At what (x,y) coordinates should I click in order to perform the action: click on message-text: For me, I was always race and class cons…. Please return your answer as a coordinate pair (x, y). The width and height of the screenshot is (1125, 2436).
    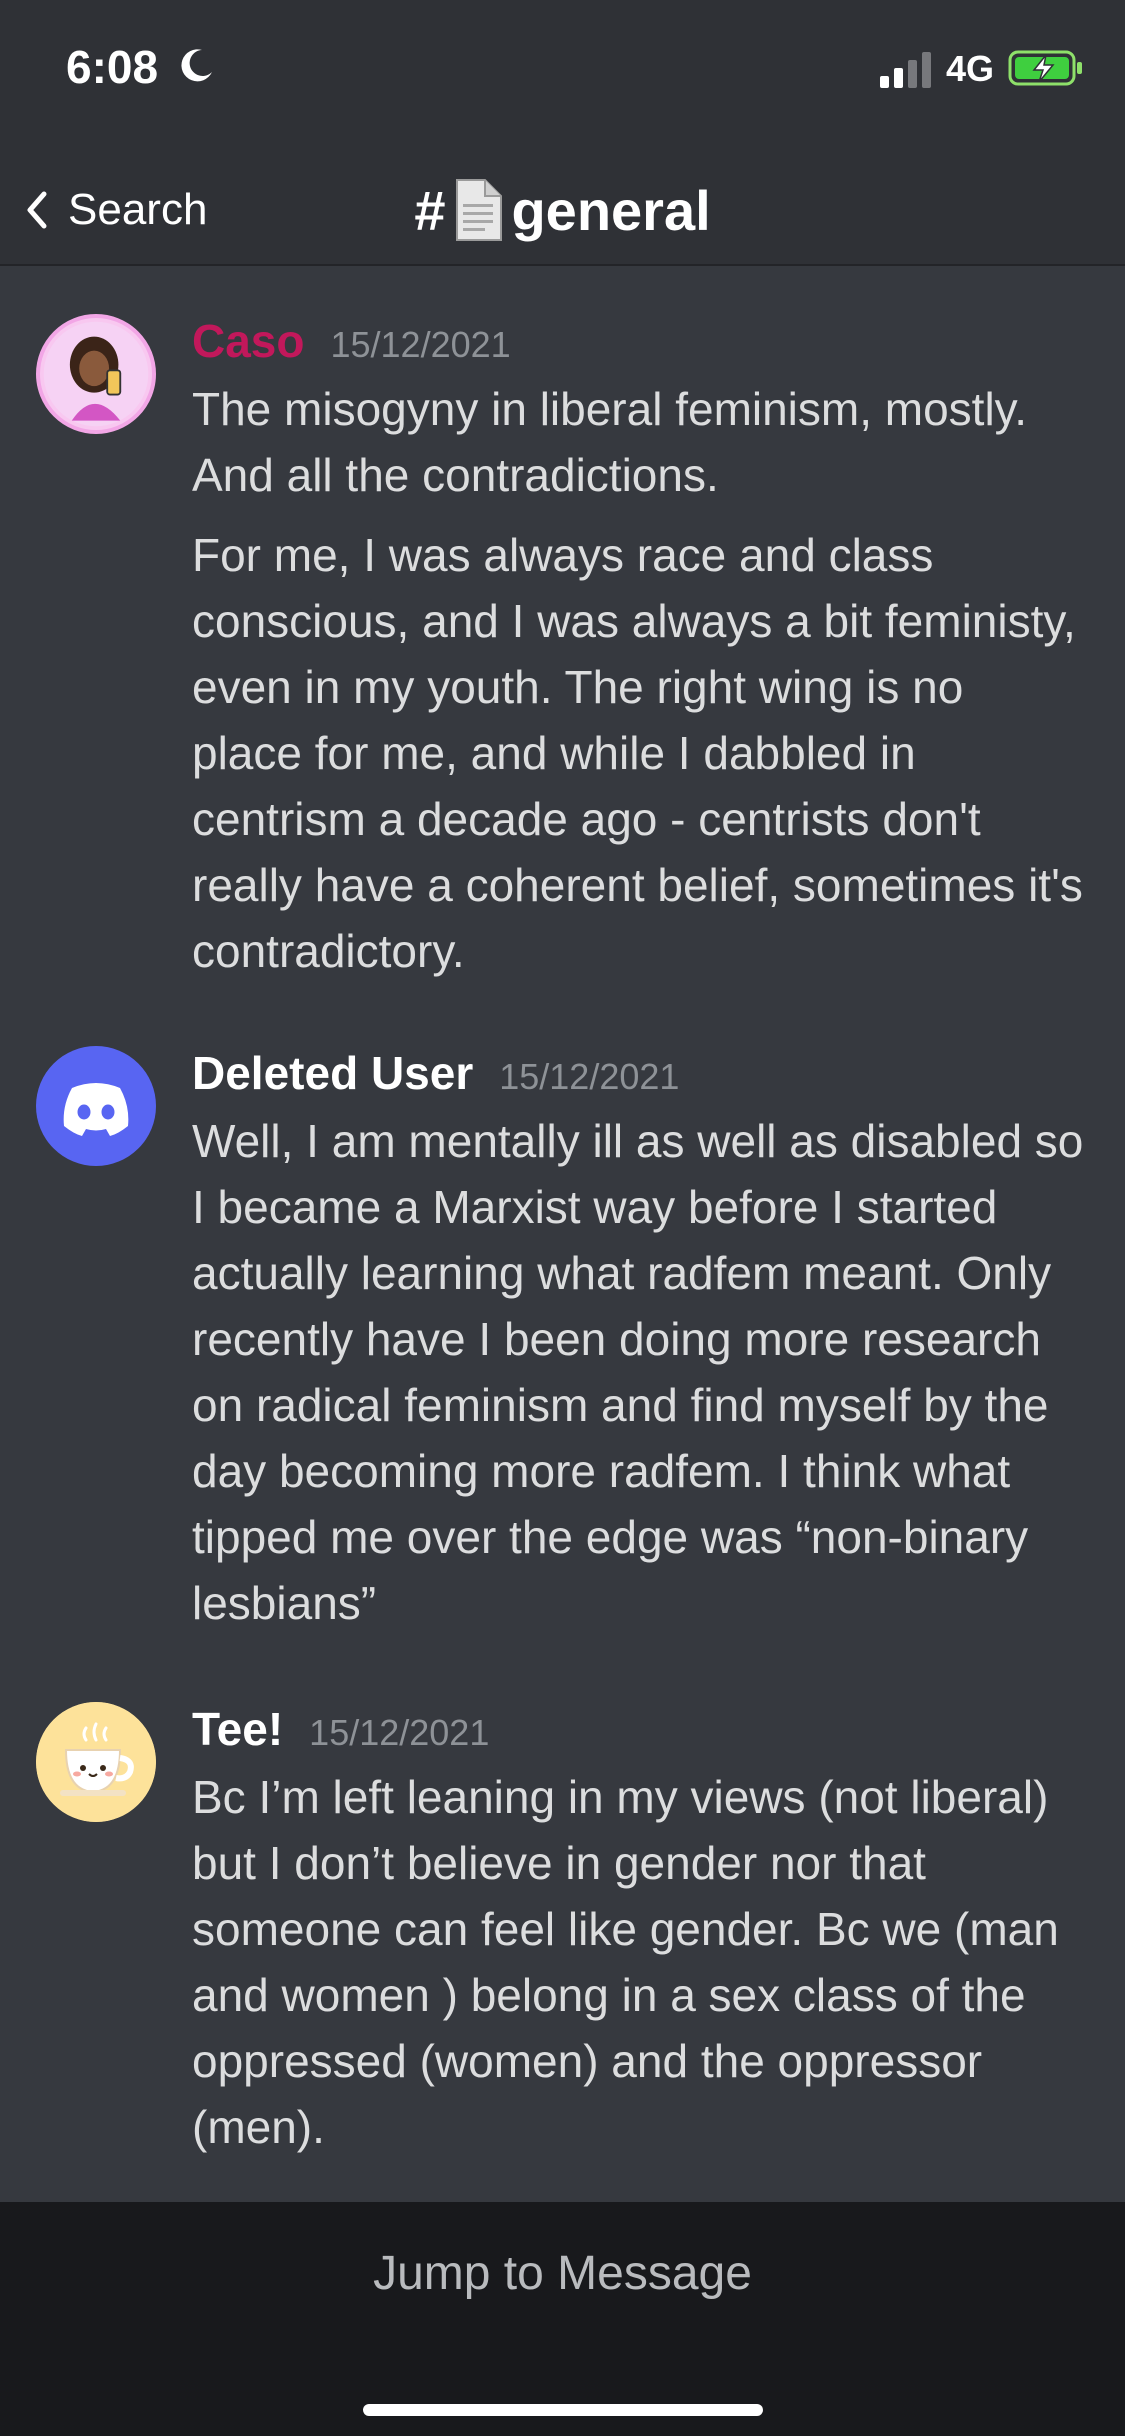
    Looking at the image, I should click on (637, 753).